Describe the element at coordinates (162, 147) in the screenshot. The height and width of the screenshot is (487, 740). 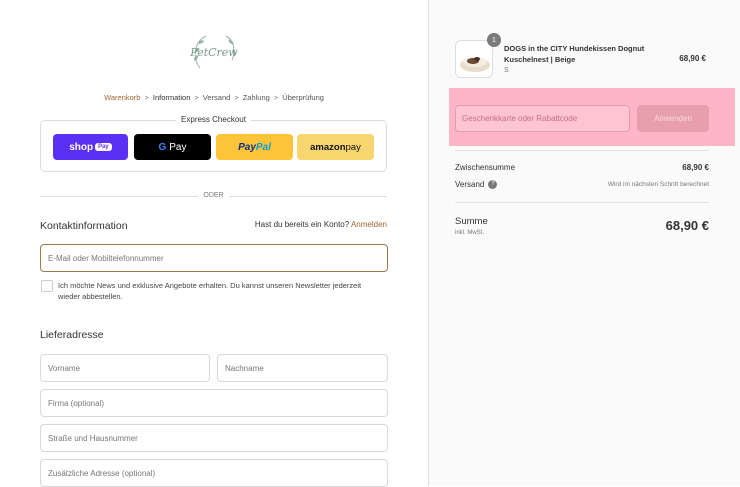
I see `google-g-icon: G` at that location.